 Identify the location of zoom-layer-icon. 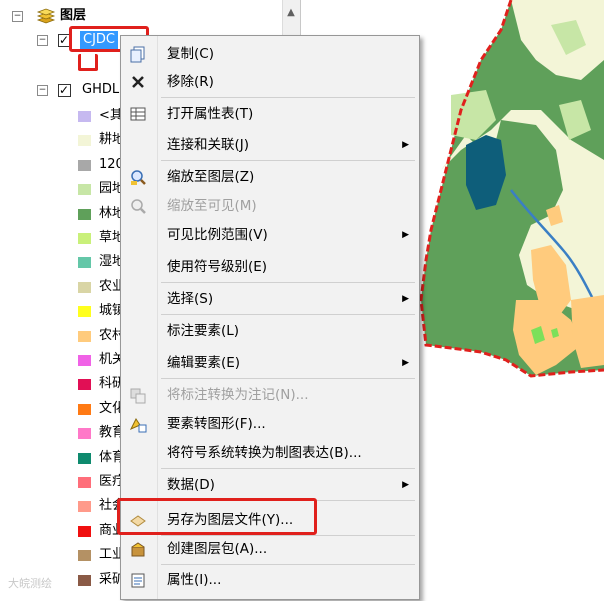
(138, 177).